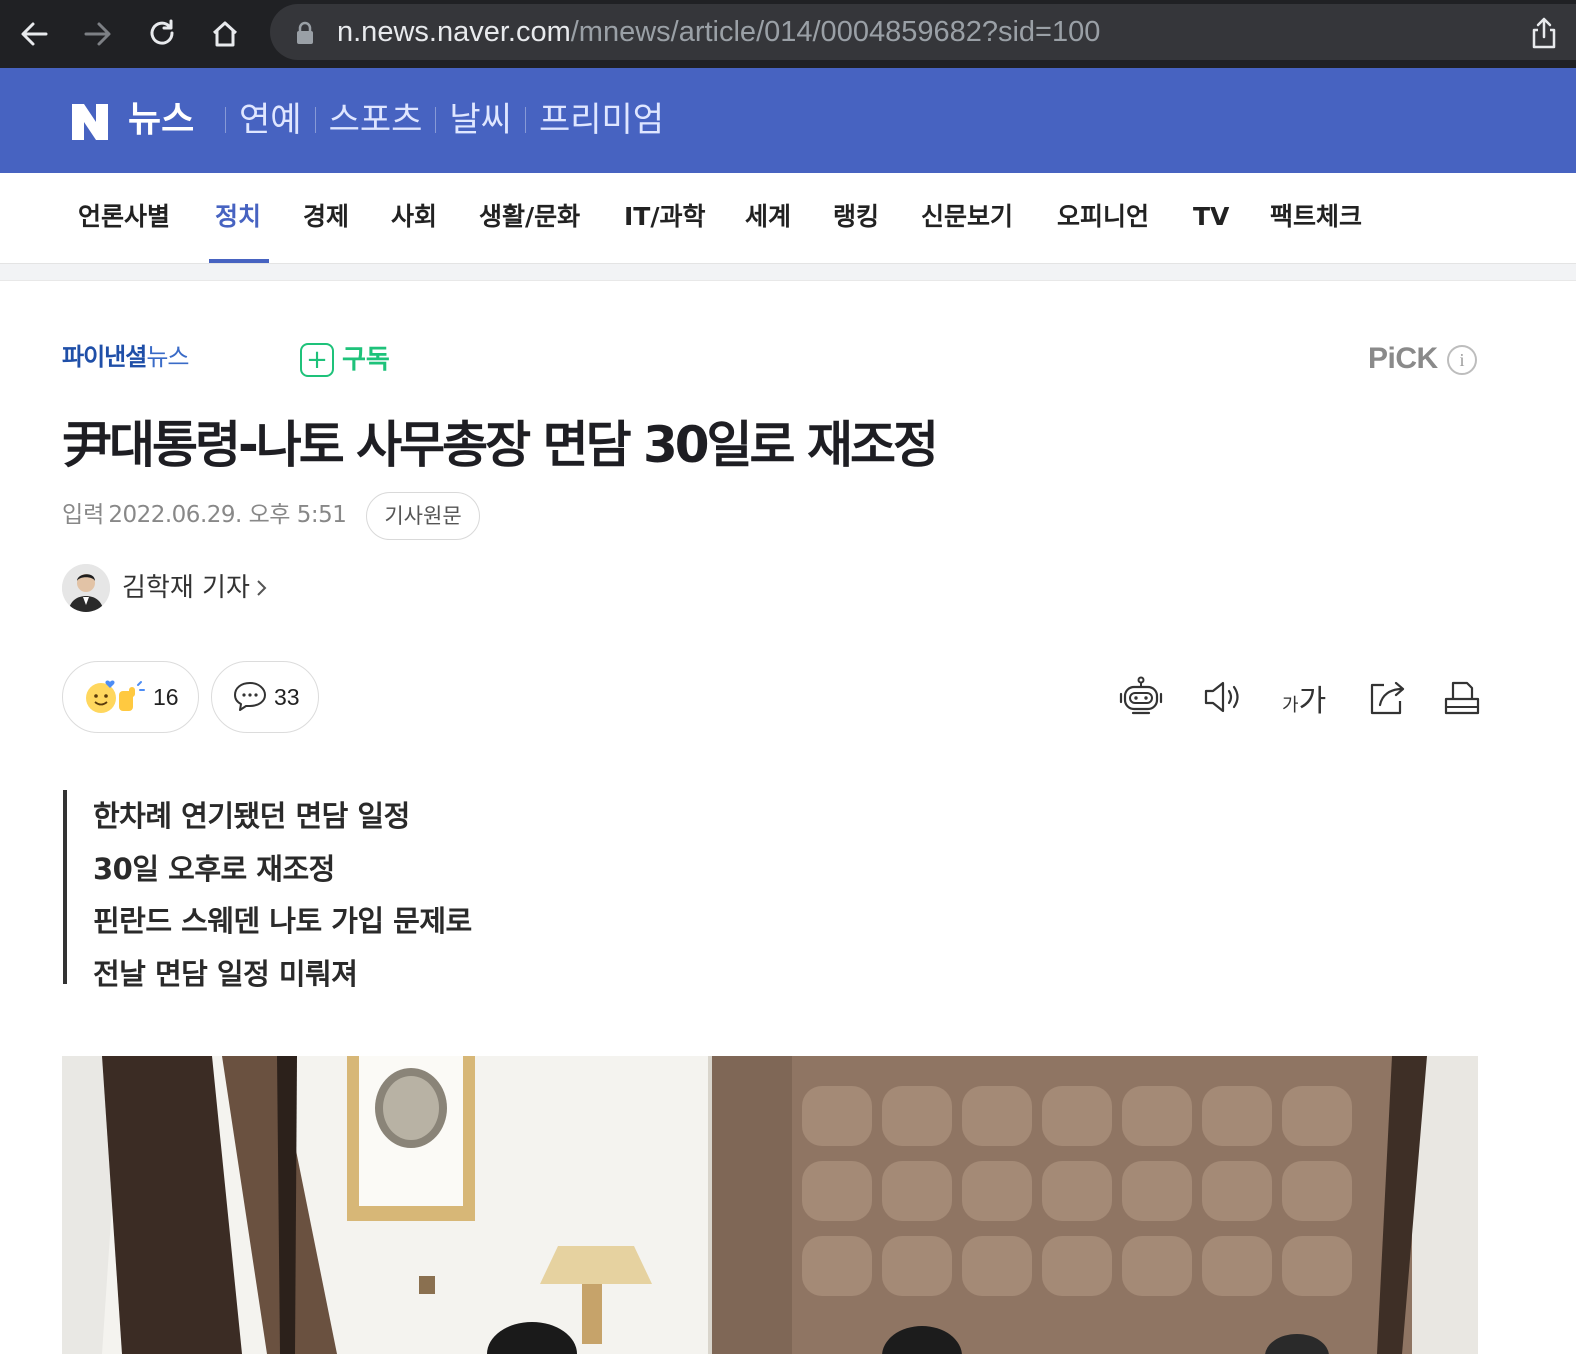 This screenshot has height=1354, width=1576. I want to click on print-icon, so click(1462, 697).